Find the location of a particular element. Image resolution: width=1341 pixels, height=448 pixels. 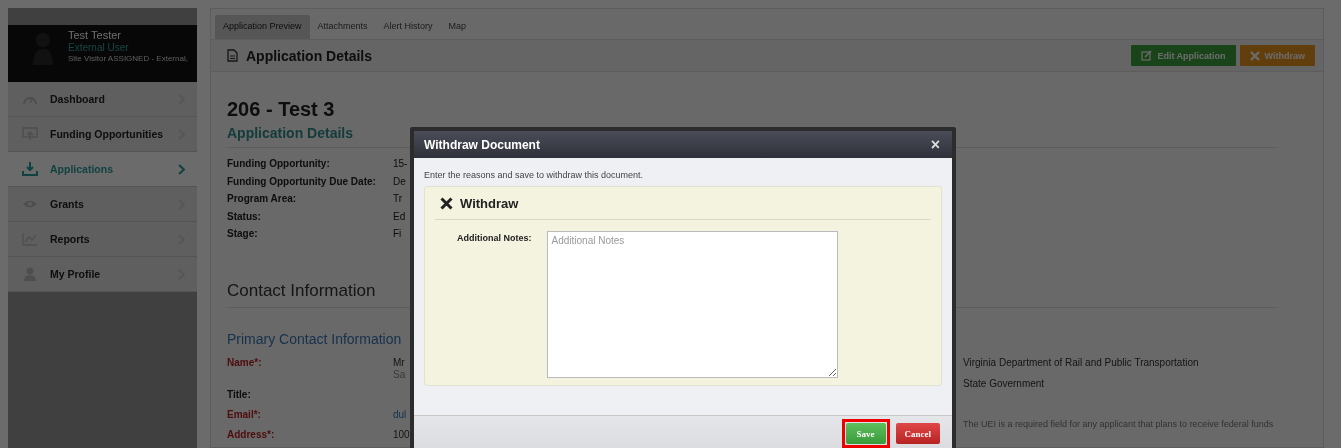

panel-heading: Withdraw is located at coordinates (489, 203).